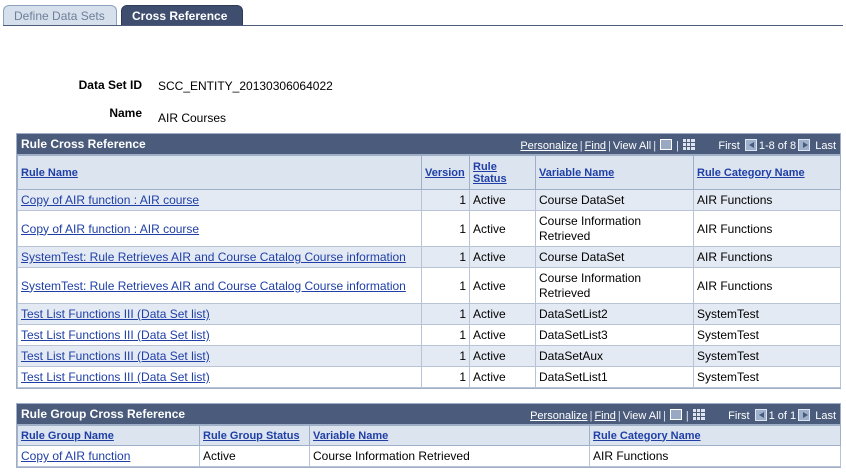 The width and height of the screenshot is (846, 473). What do you see at coordinates (192, 118) in the screenshot?
I see `name-value: AIR Courses` at bounding box center [192, 118].